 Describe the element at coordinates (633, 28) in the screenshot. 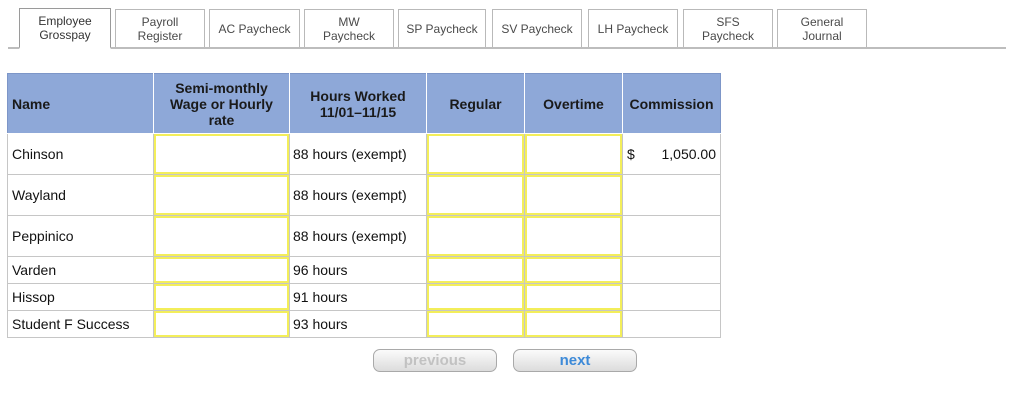

I see `tab-lh-paycheck: LH Paycheck` at that location.